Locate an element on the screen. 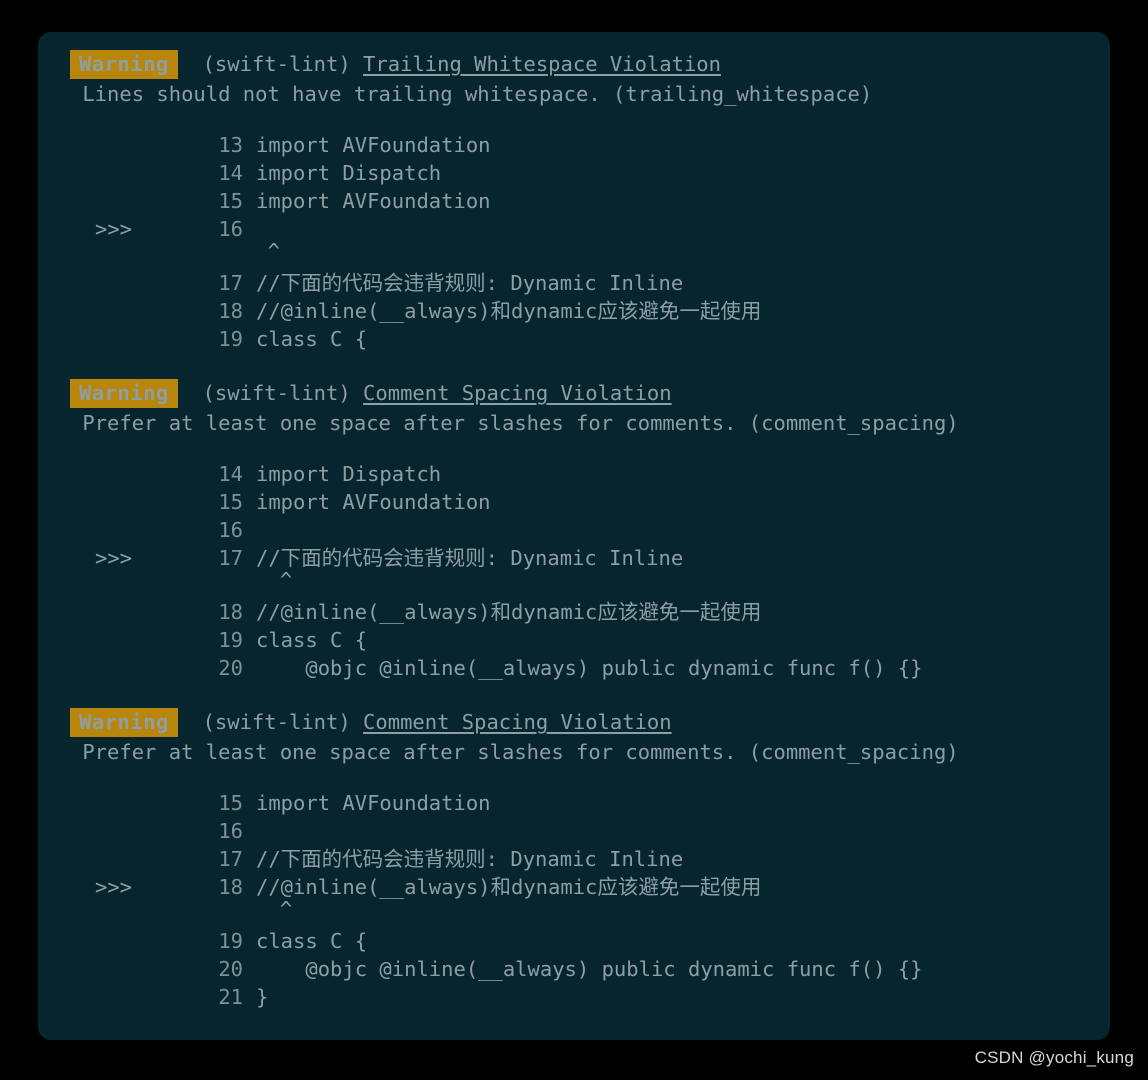  code-line: >>> 16 is located at coordinates (574, 229).